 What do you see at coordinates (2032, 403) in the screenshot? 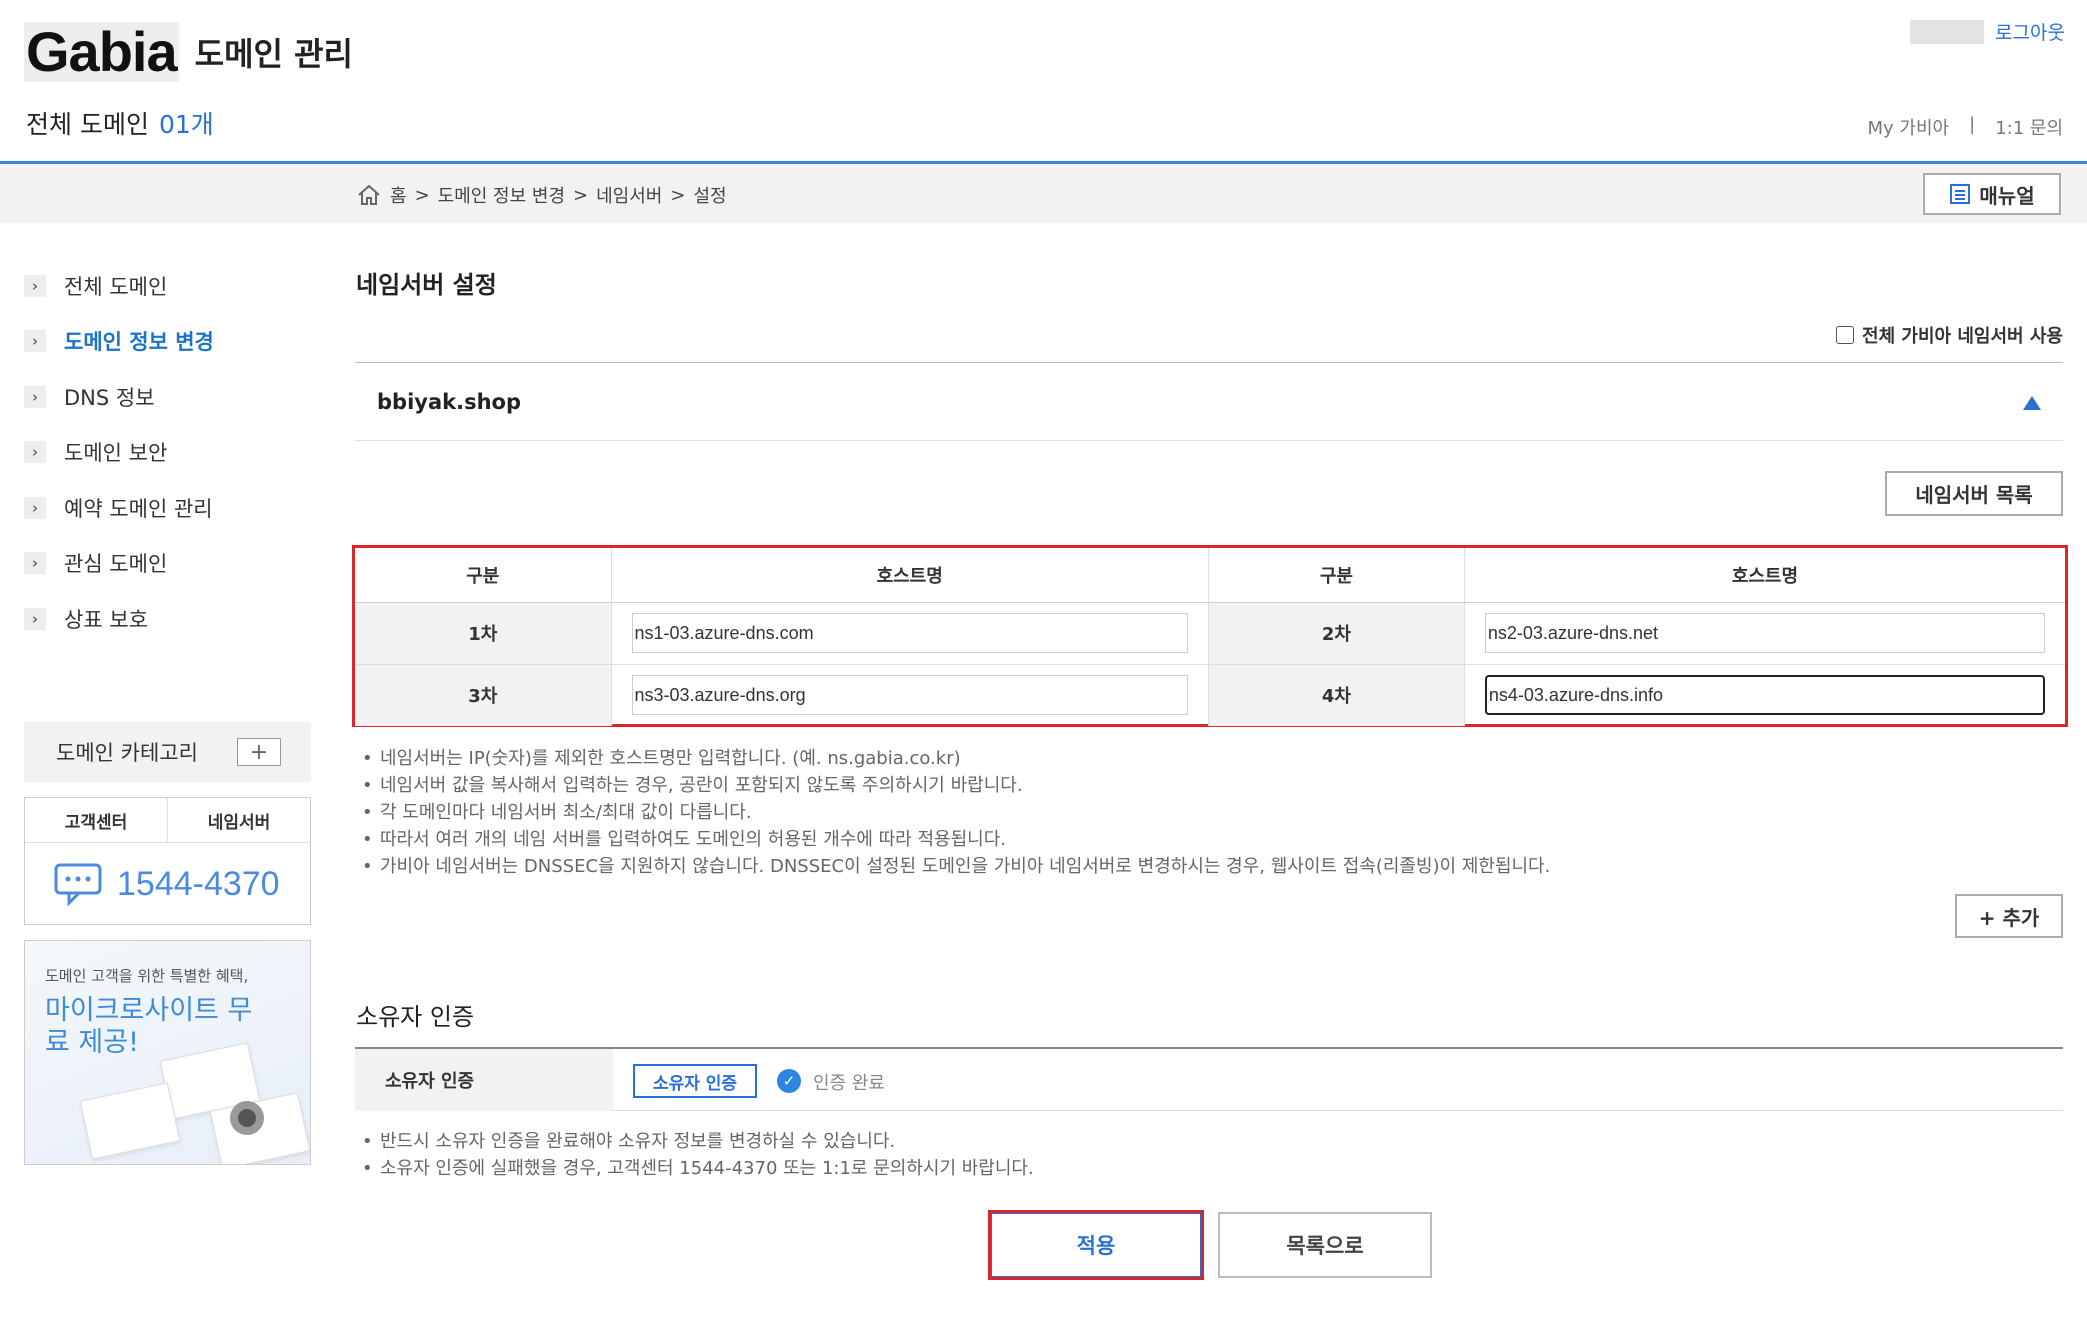
I see `caret-up-icon` at bounding box center [2032, 403].